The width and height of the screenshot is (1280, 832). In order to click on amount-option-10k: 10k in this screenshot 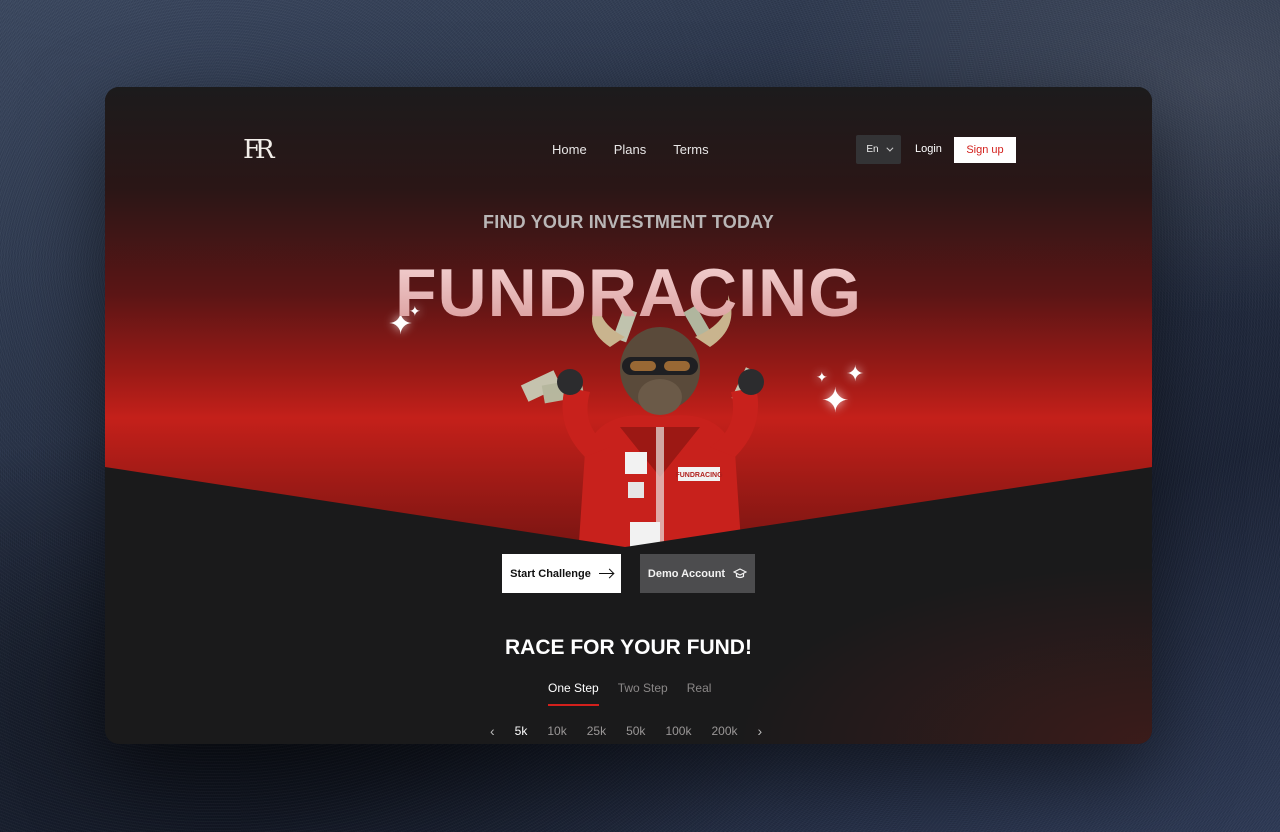, I will do `click(556, 731)`.